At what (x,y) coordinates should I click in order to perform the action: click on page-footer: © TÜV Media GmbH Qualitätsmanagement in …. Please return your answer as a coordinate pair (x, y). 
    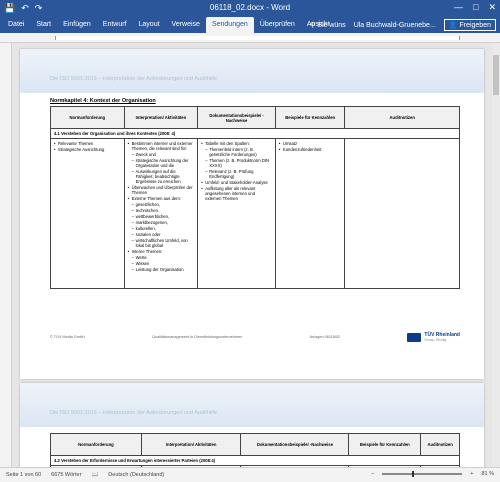
    Looking at the image, I should click on (255, 337).